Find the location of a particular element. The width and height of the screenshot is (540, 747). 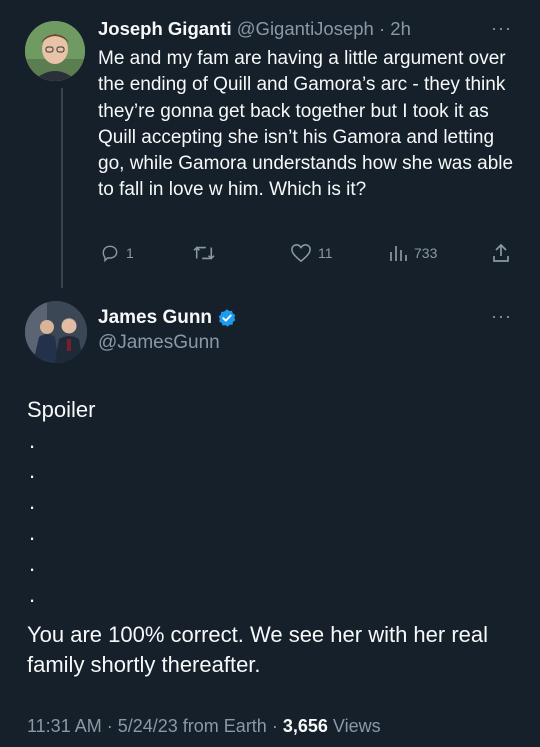

tweet-source: from Earth is located at coordinates (224, 726).